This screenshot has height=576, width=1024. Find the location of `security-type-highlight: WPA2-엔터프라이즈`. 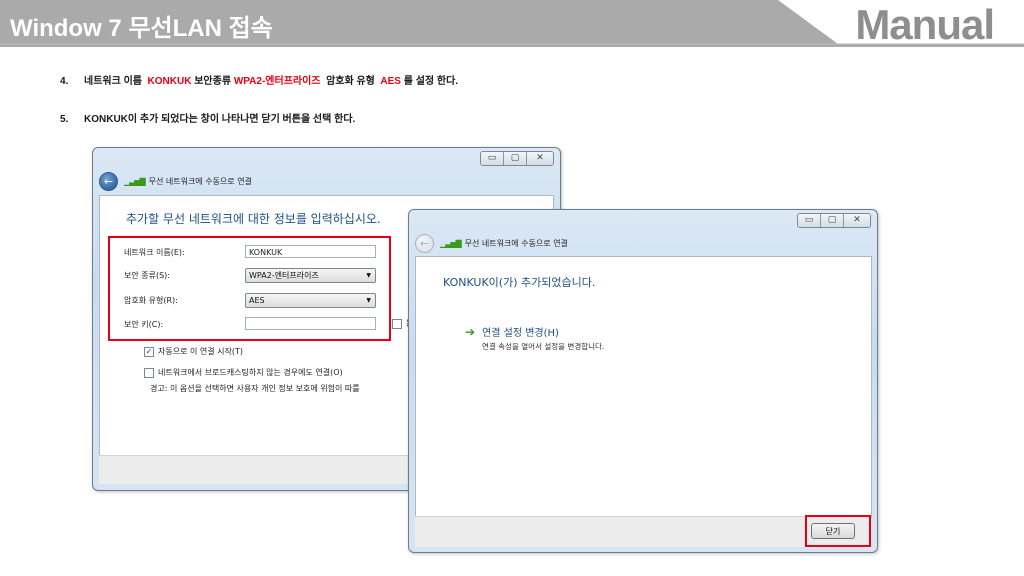

security-type-highlight: WPA2-엔터프라이즈 is located at coordinates (277, 81).